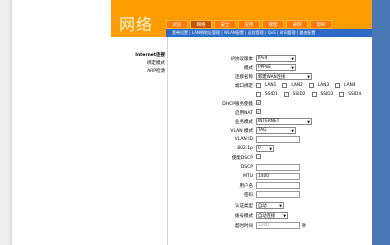 This screenshot has width=390, height=245. I want to click on username-input, so click(278, 185).